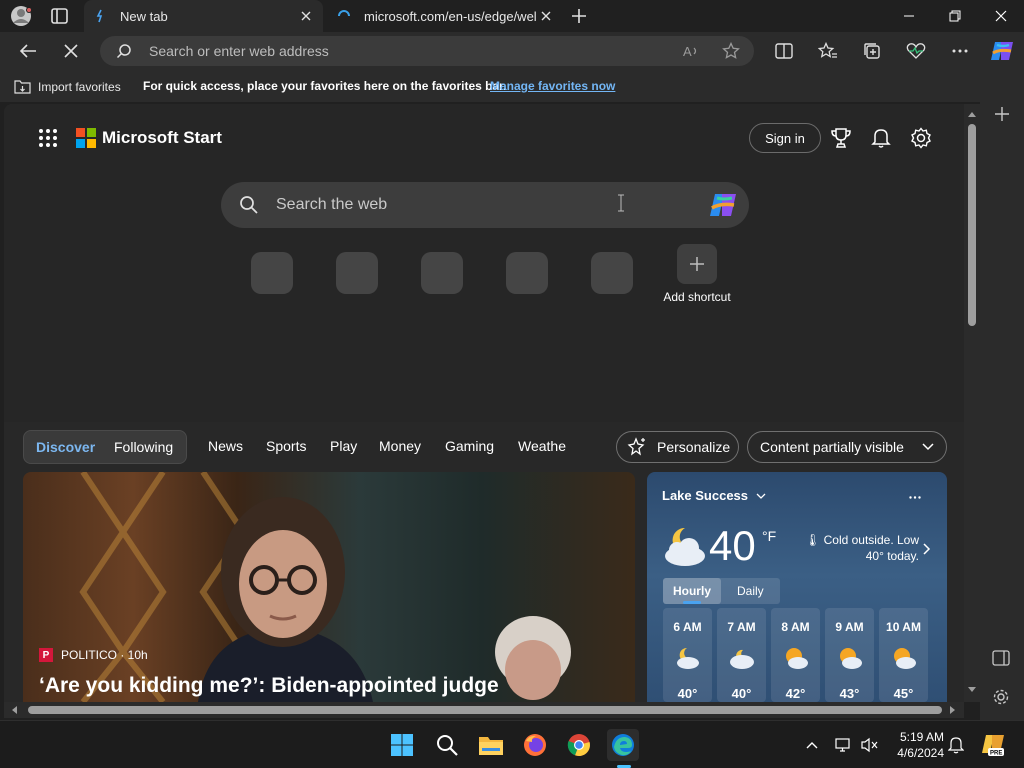 The height and width of the screenshot is (768, 1024). I want to click on file-explorer-icon, so click(491, 745).